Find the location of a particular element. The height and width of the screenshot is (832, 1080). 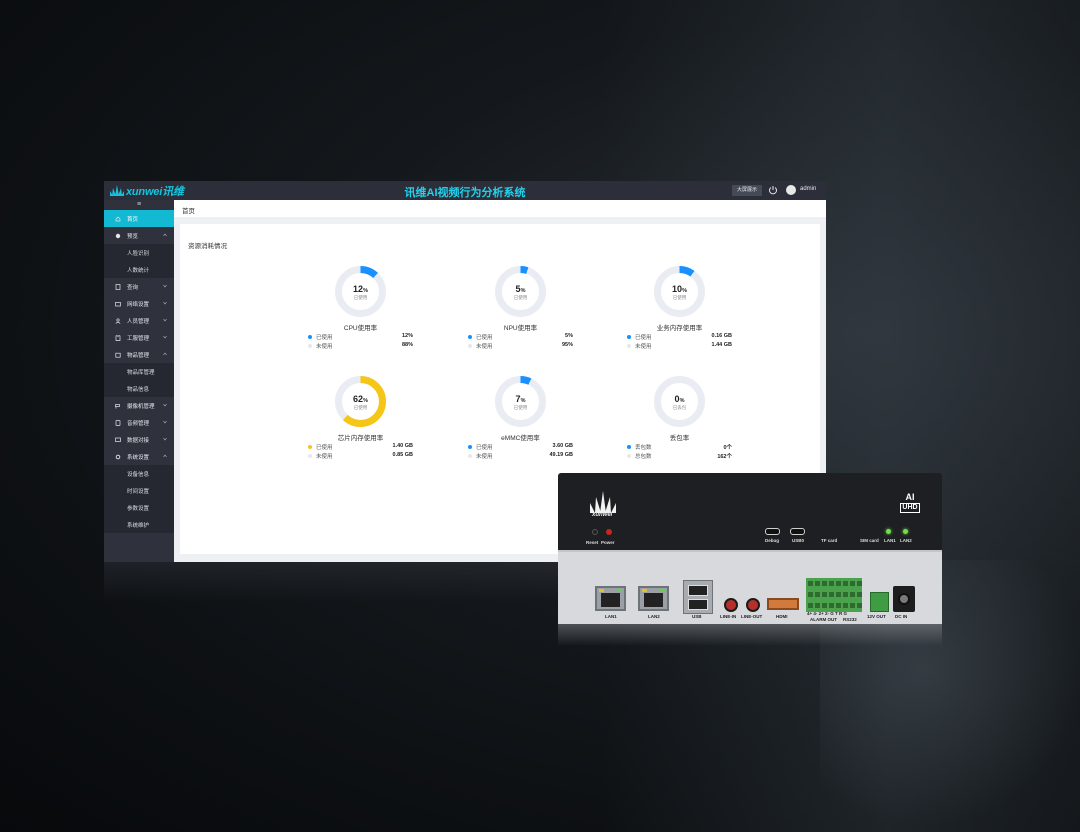

sidebar-subitem: 时间设置 is located at coordinates (139, 490).